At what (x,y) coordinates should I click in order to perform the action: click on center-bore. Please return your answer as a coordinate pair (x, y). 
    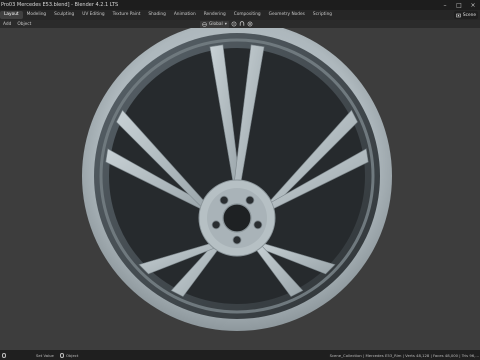
    Looking at the image, I should click on (237, 218).